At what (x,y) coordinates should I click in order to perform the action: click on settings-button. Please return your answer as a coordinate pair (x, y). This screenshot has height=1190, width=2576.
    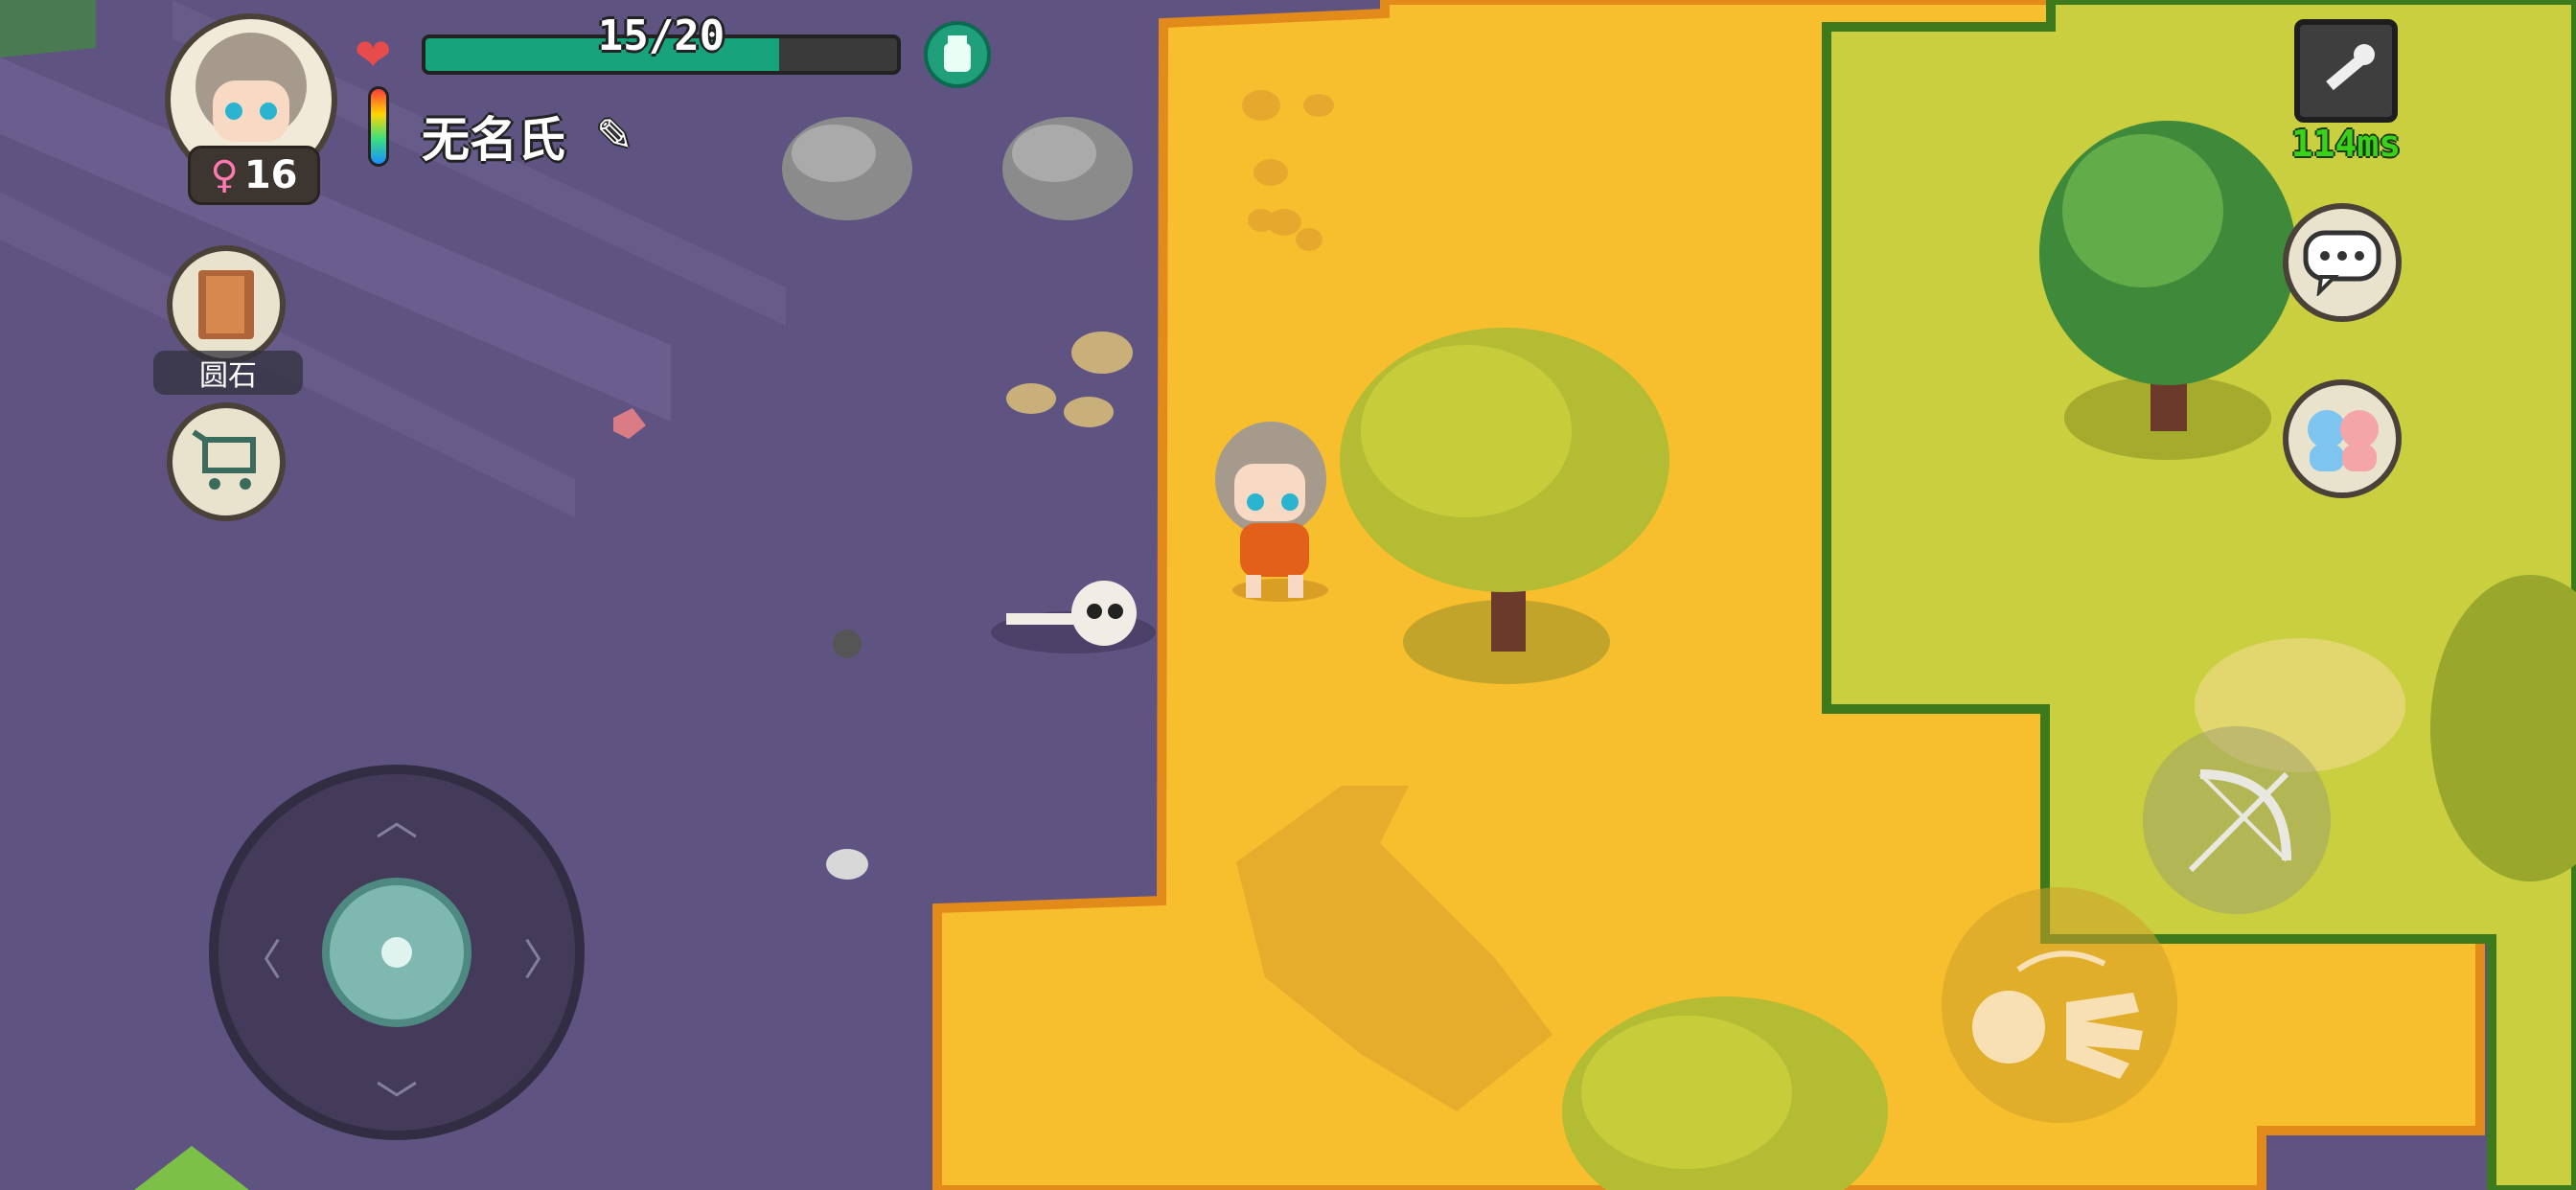
    Looking at the image, I should click on (2346, 71).